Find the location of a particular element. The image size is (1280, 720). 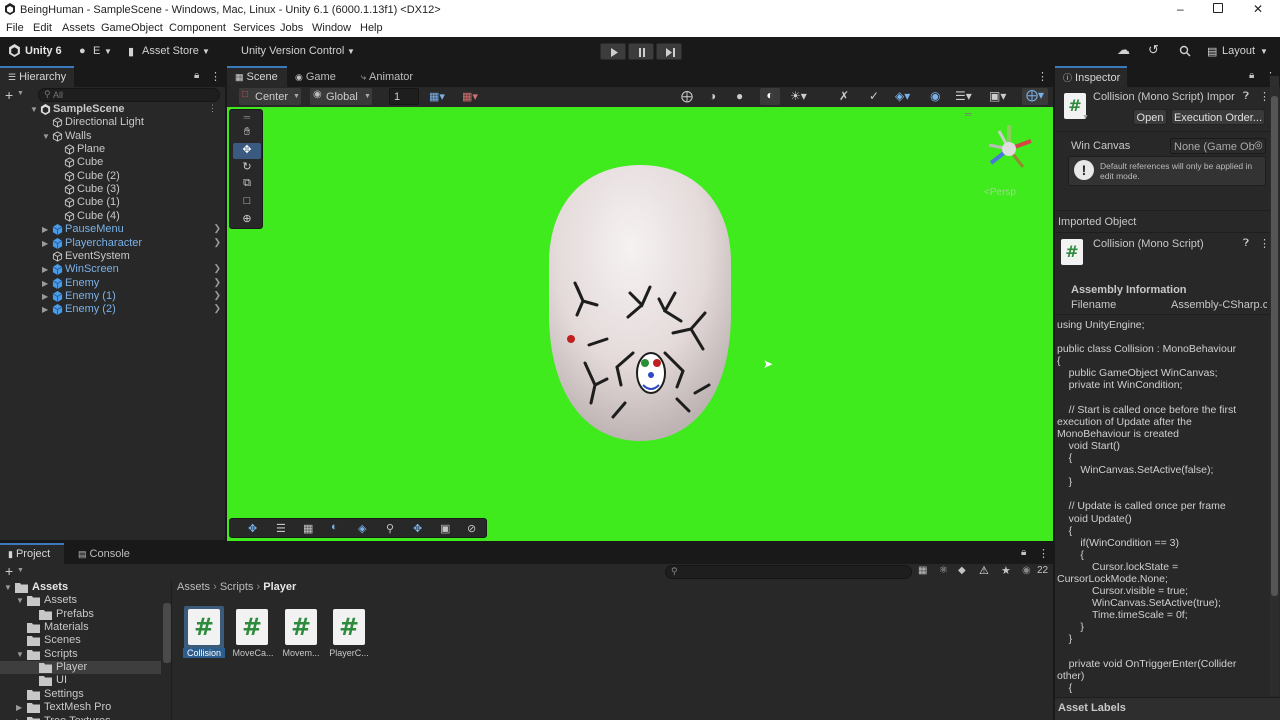

pause-button is located at coordinates (641, 51).